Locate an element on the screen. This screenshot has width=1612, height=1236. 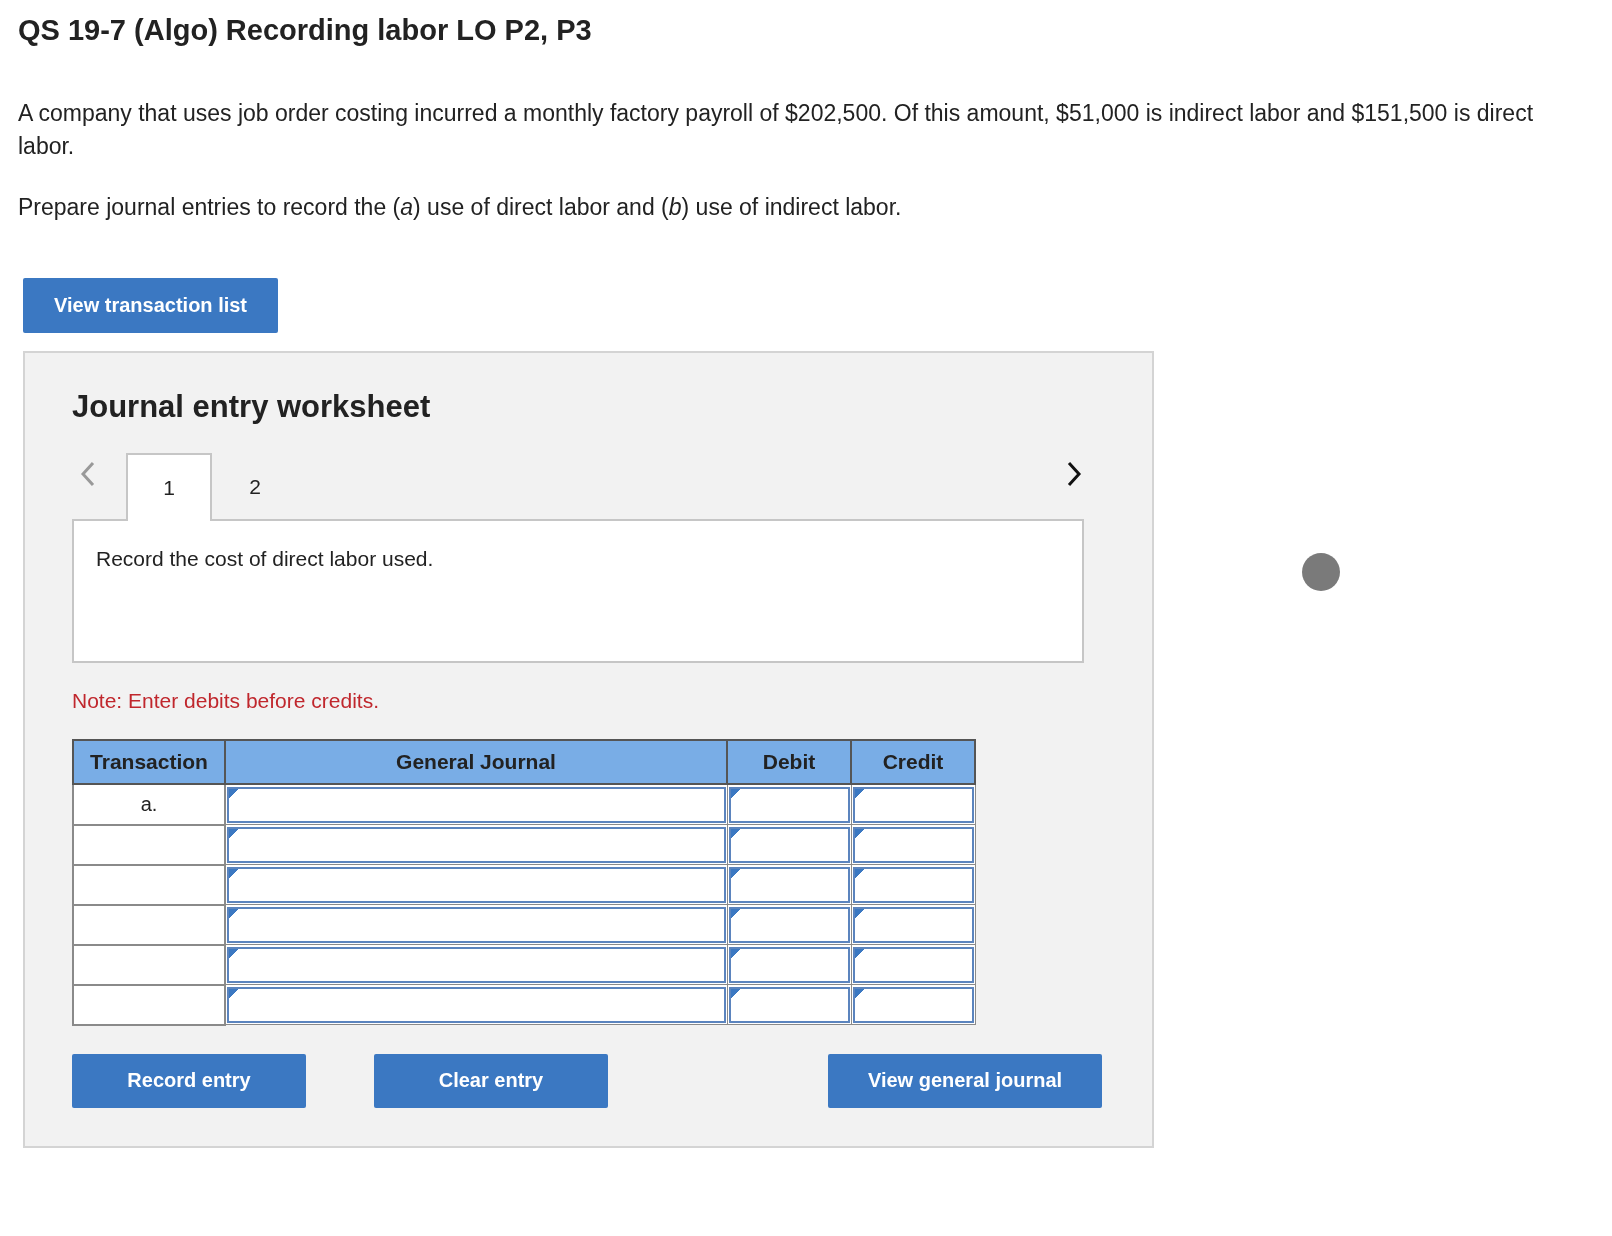
view-transaction-list-button: View transaction list is located at coordinates (151, 305).